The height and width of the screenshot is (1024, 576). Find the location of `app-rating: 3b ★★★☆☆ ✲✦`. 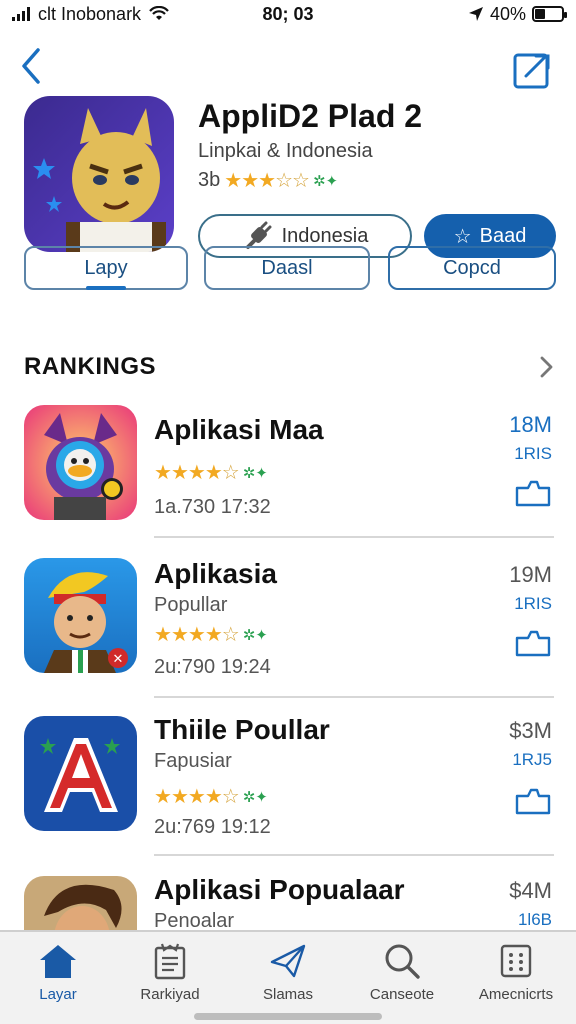

app-rating: 3b ★★★☆☆ ✲✦ is located at coordinates (268, 180).